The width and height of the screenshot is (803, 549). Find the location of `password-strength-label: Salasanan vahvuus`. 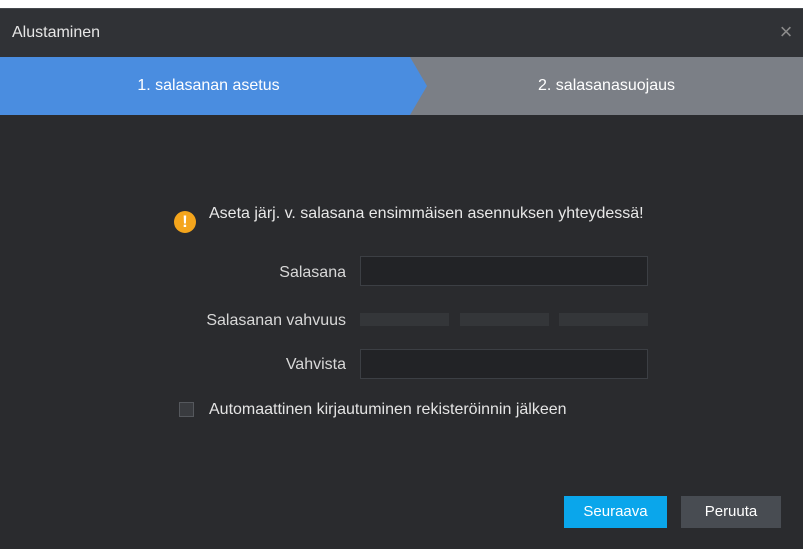

password-strength-label: Salasanan vahvuus is located at coordinates (276, 320).